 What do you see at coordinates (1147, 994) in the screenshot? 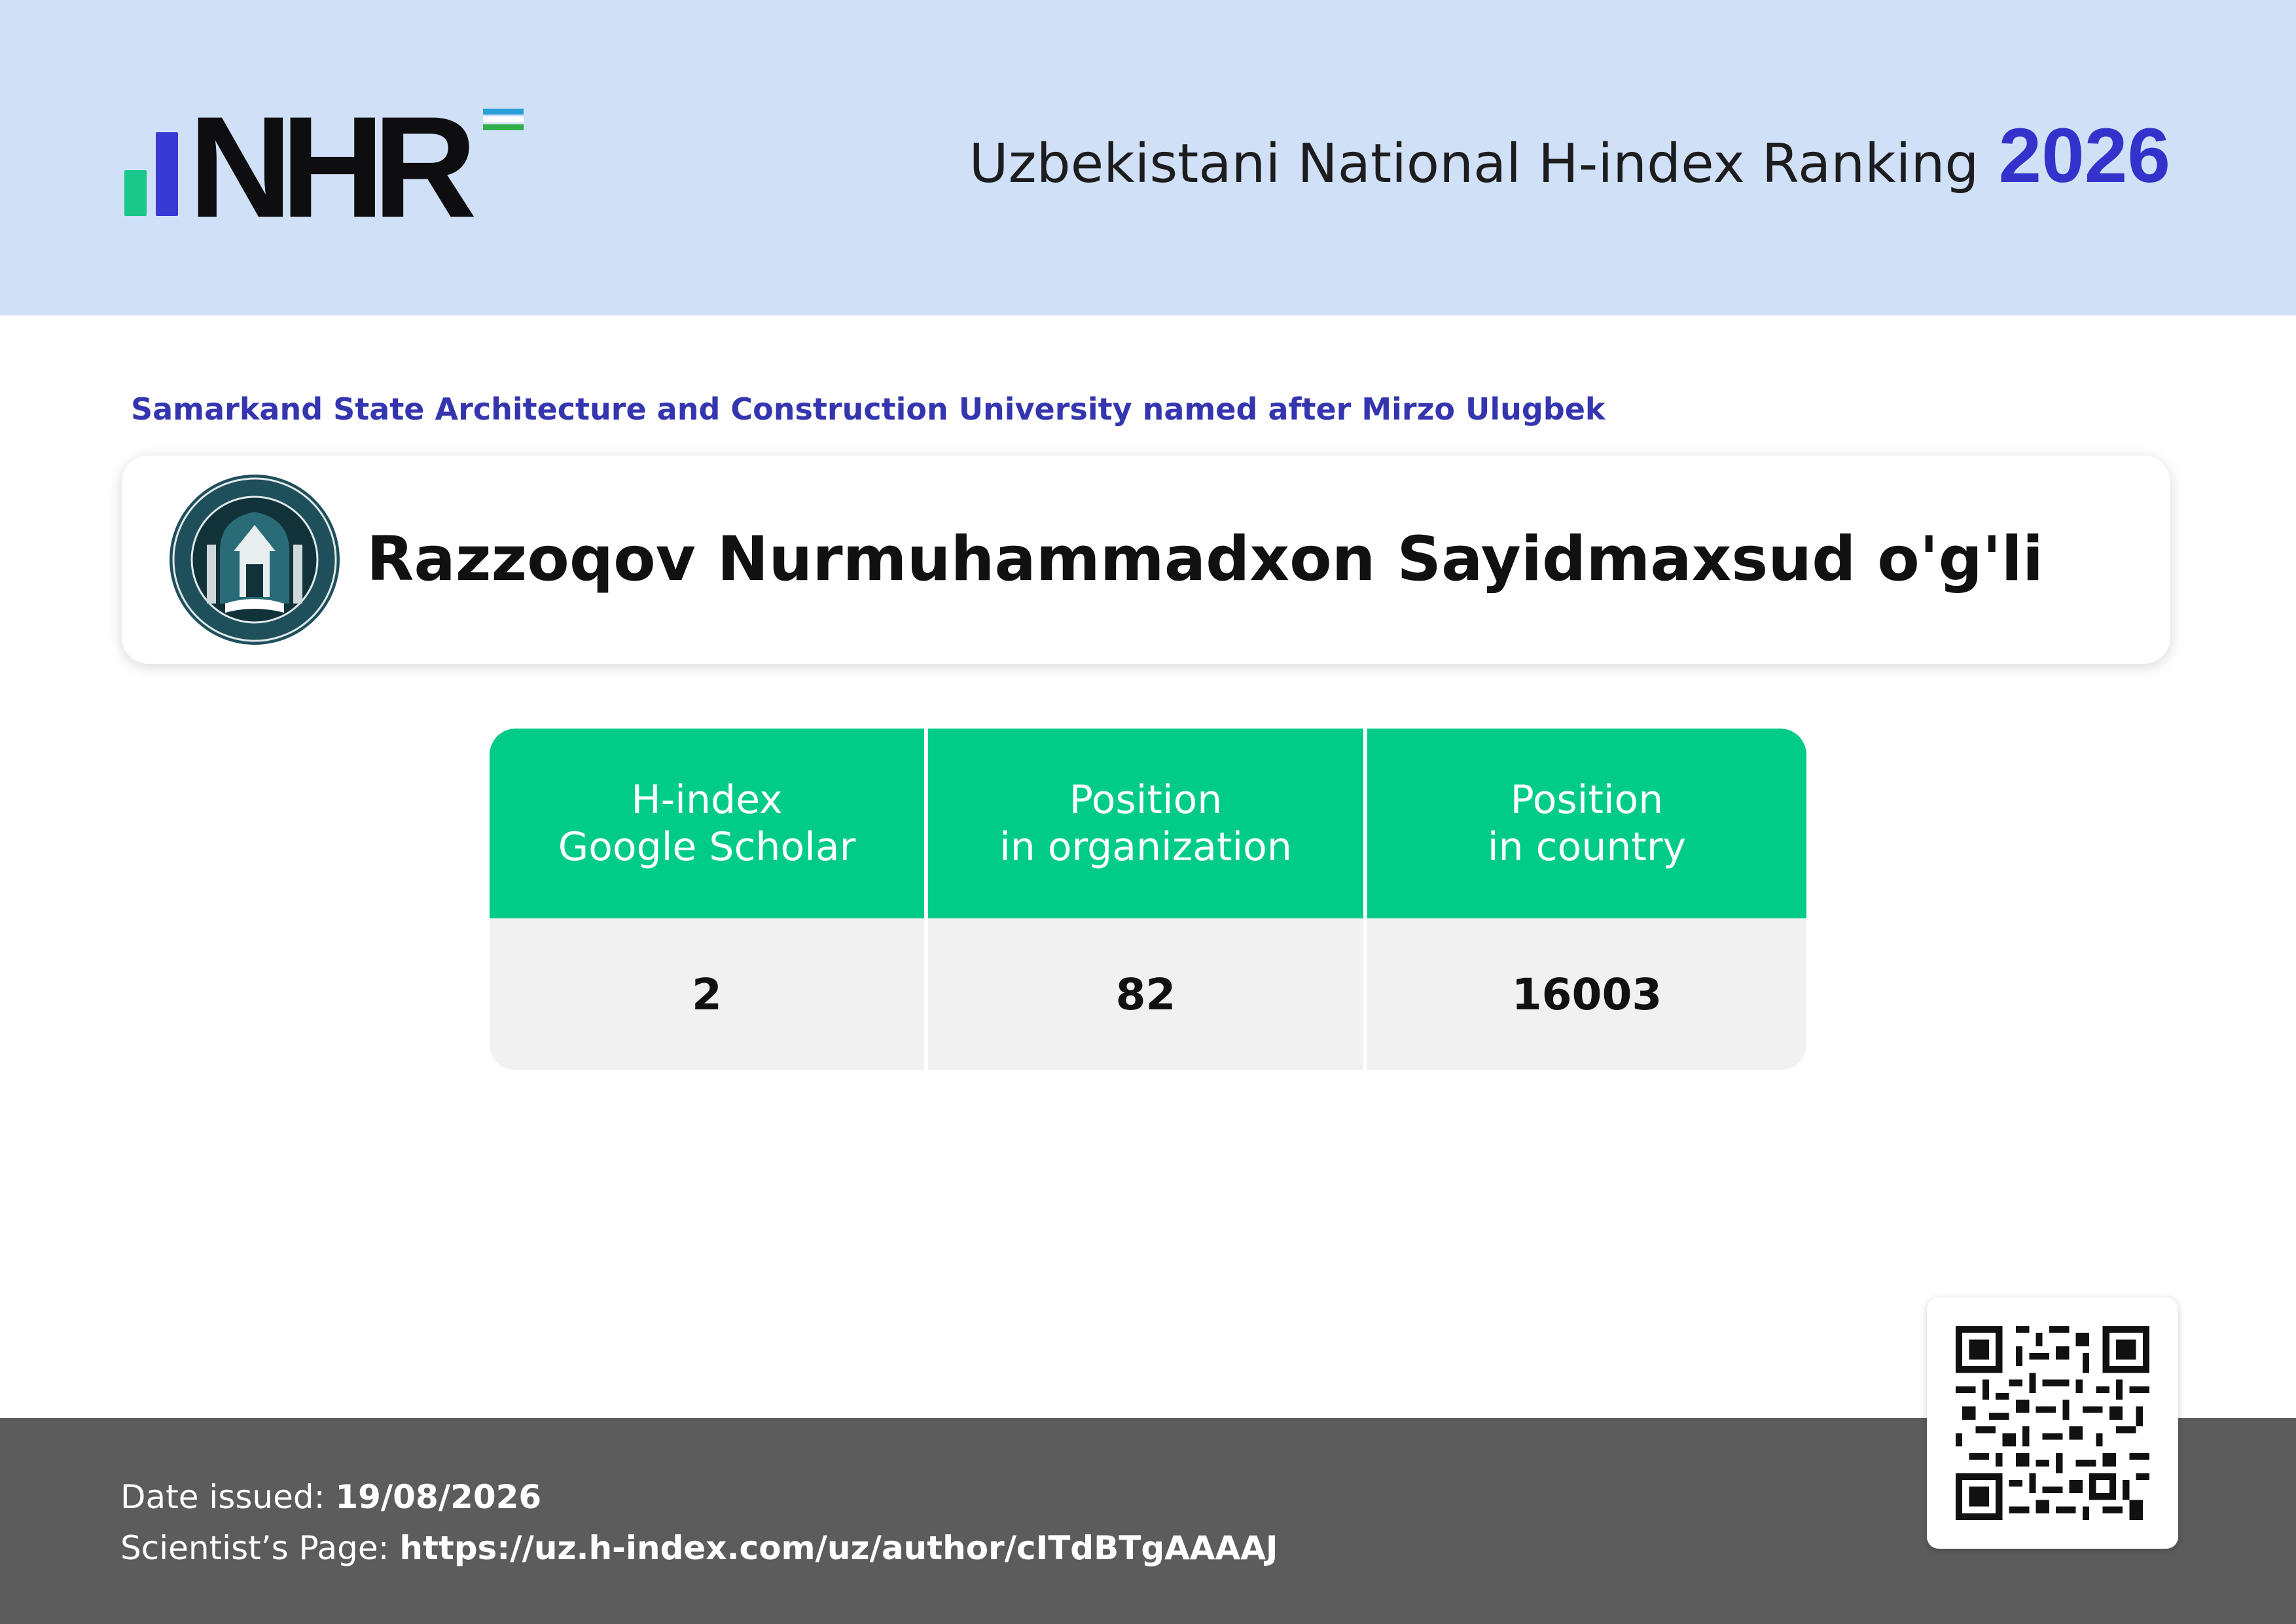
I see `value-position-organization: 82` at bounding box center [1147, 994].